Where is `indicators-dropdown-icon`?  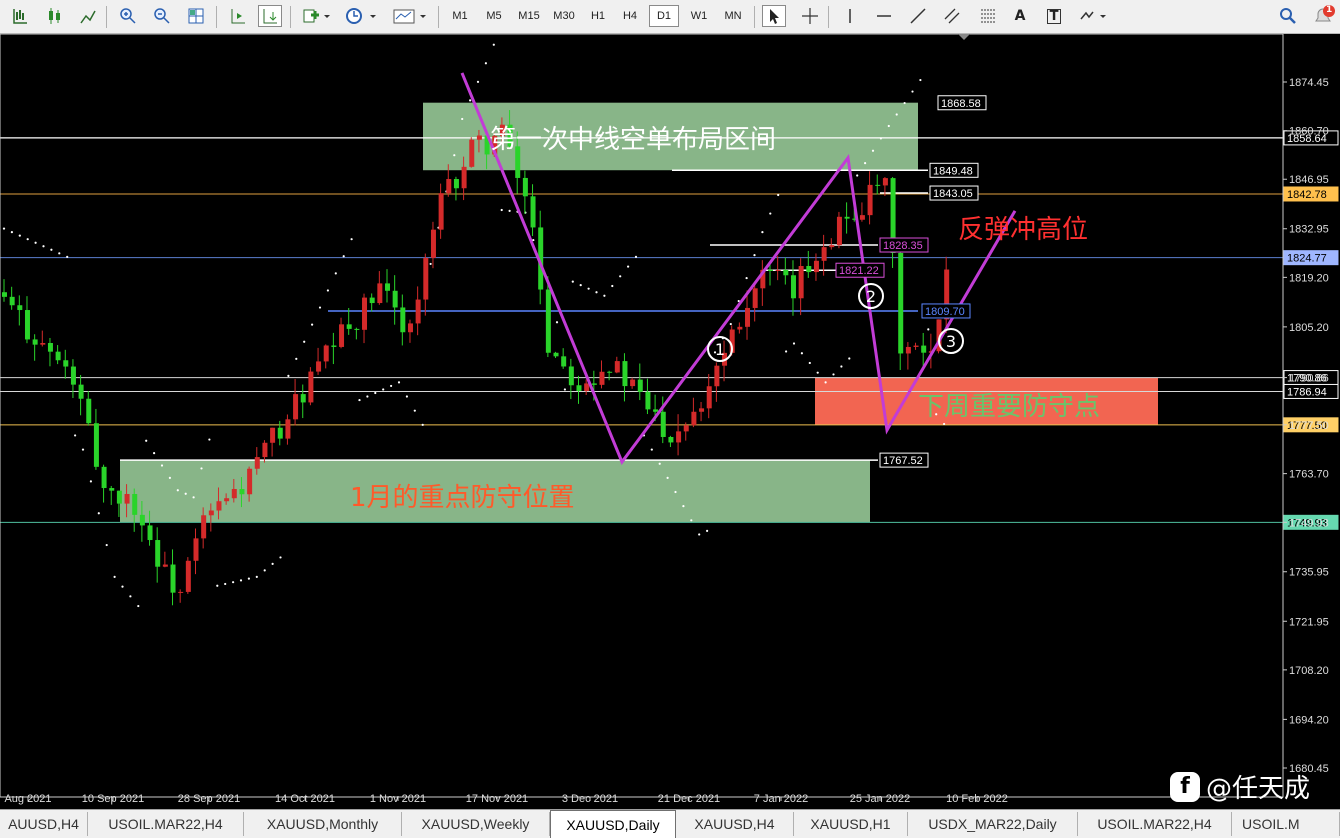 indicators-dropdown-icon is located at coordinates (316, 16).